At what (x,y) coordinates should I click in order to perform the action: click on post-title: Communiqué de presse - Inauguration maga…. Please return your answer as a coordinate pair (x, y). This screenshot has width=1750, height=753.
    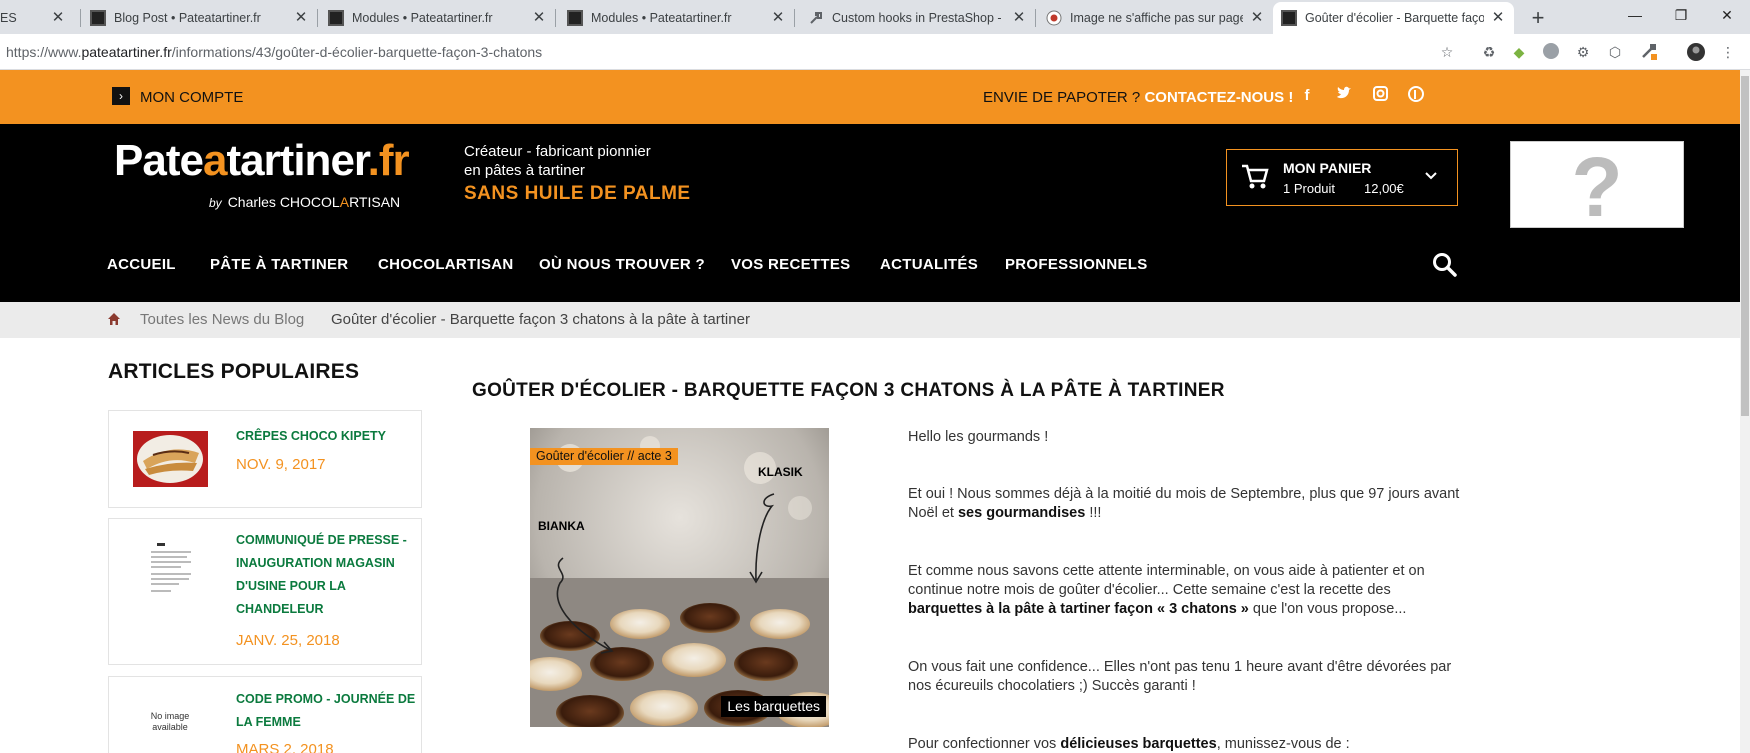
    Looking at the image, I should click on (326, 575).